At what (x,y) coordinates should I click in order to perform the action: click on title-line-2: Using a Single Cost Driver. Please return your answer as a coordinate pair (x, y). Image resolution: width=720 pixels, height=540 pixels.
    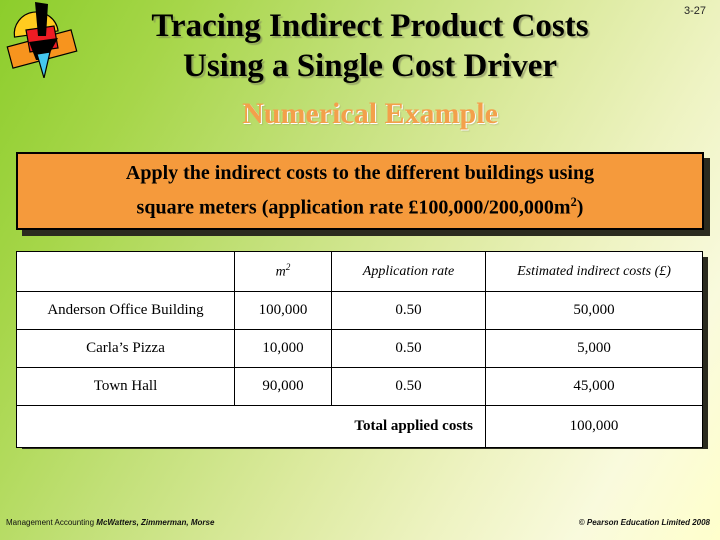
    Looking at the image, I should click on (370, 66).